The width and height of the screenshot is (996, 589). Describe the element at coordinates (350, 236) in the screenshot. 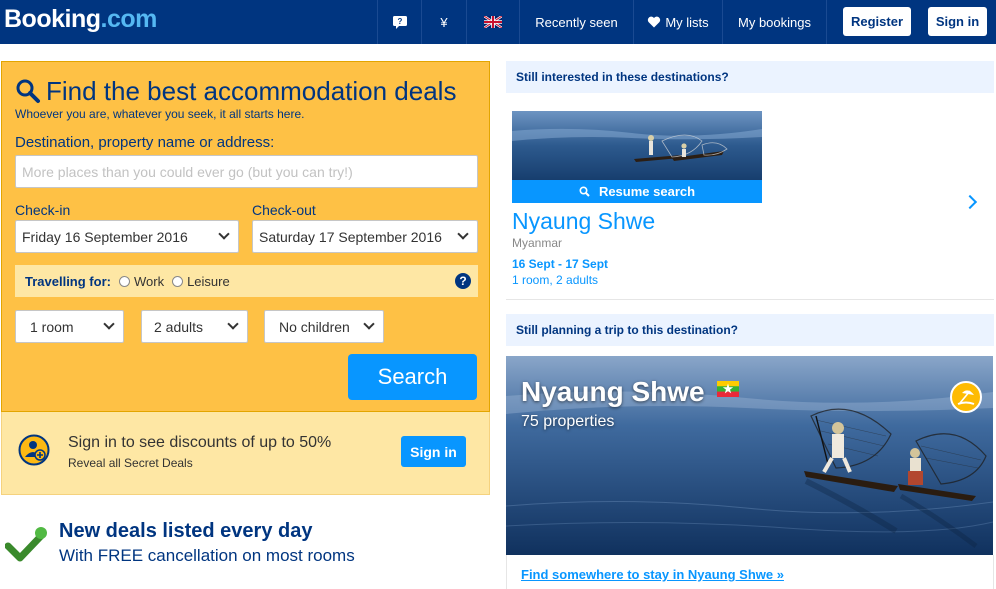

I see `checkout-value: Saturday 17 September 2016` at that location.